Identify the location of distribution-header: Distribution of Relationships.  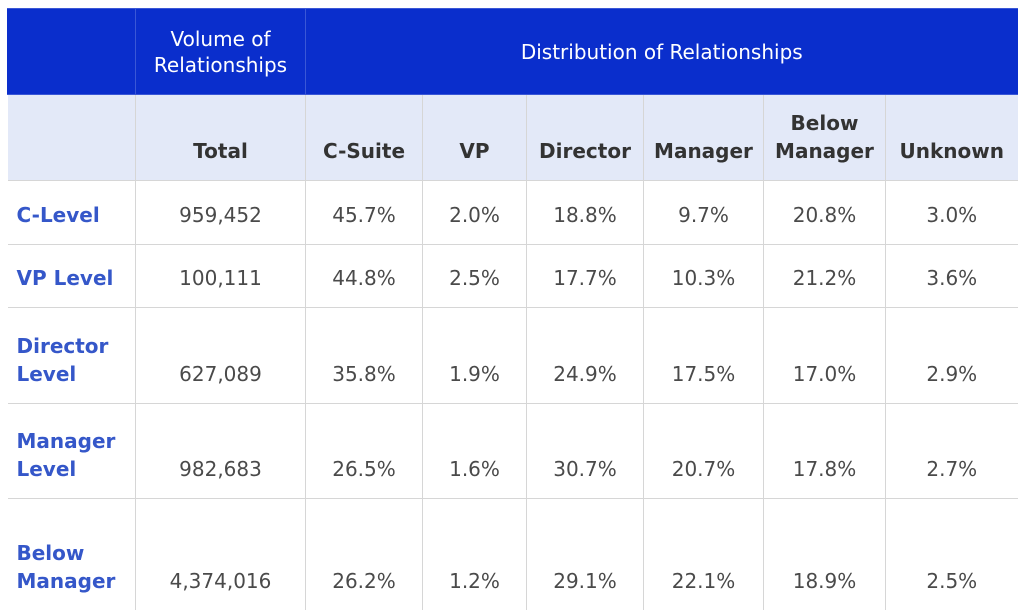
(661, 51).